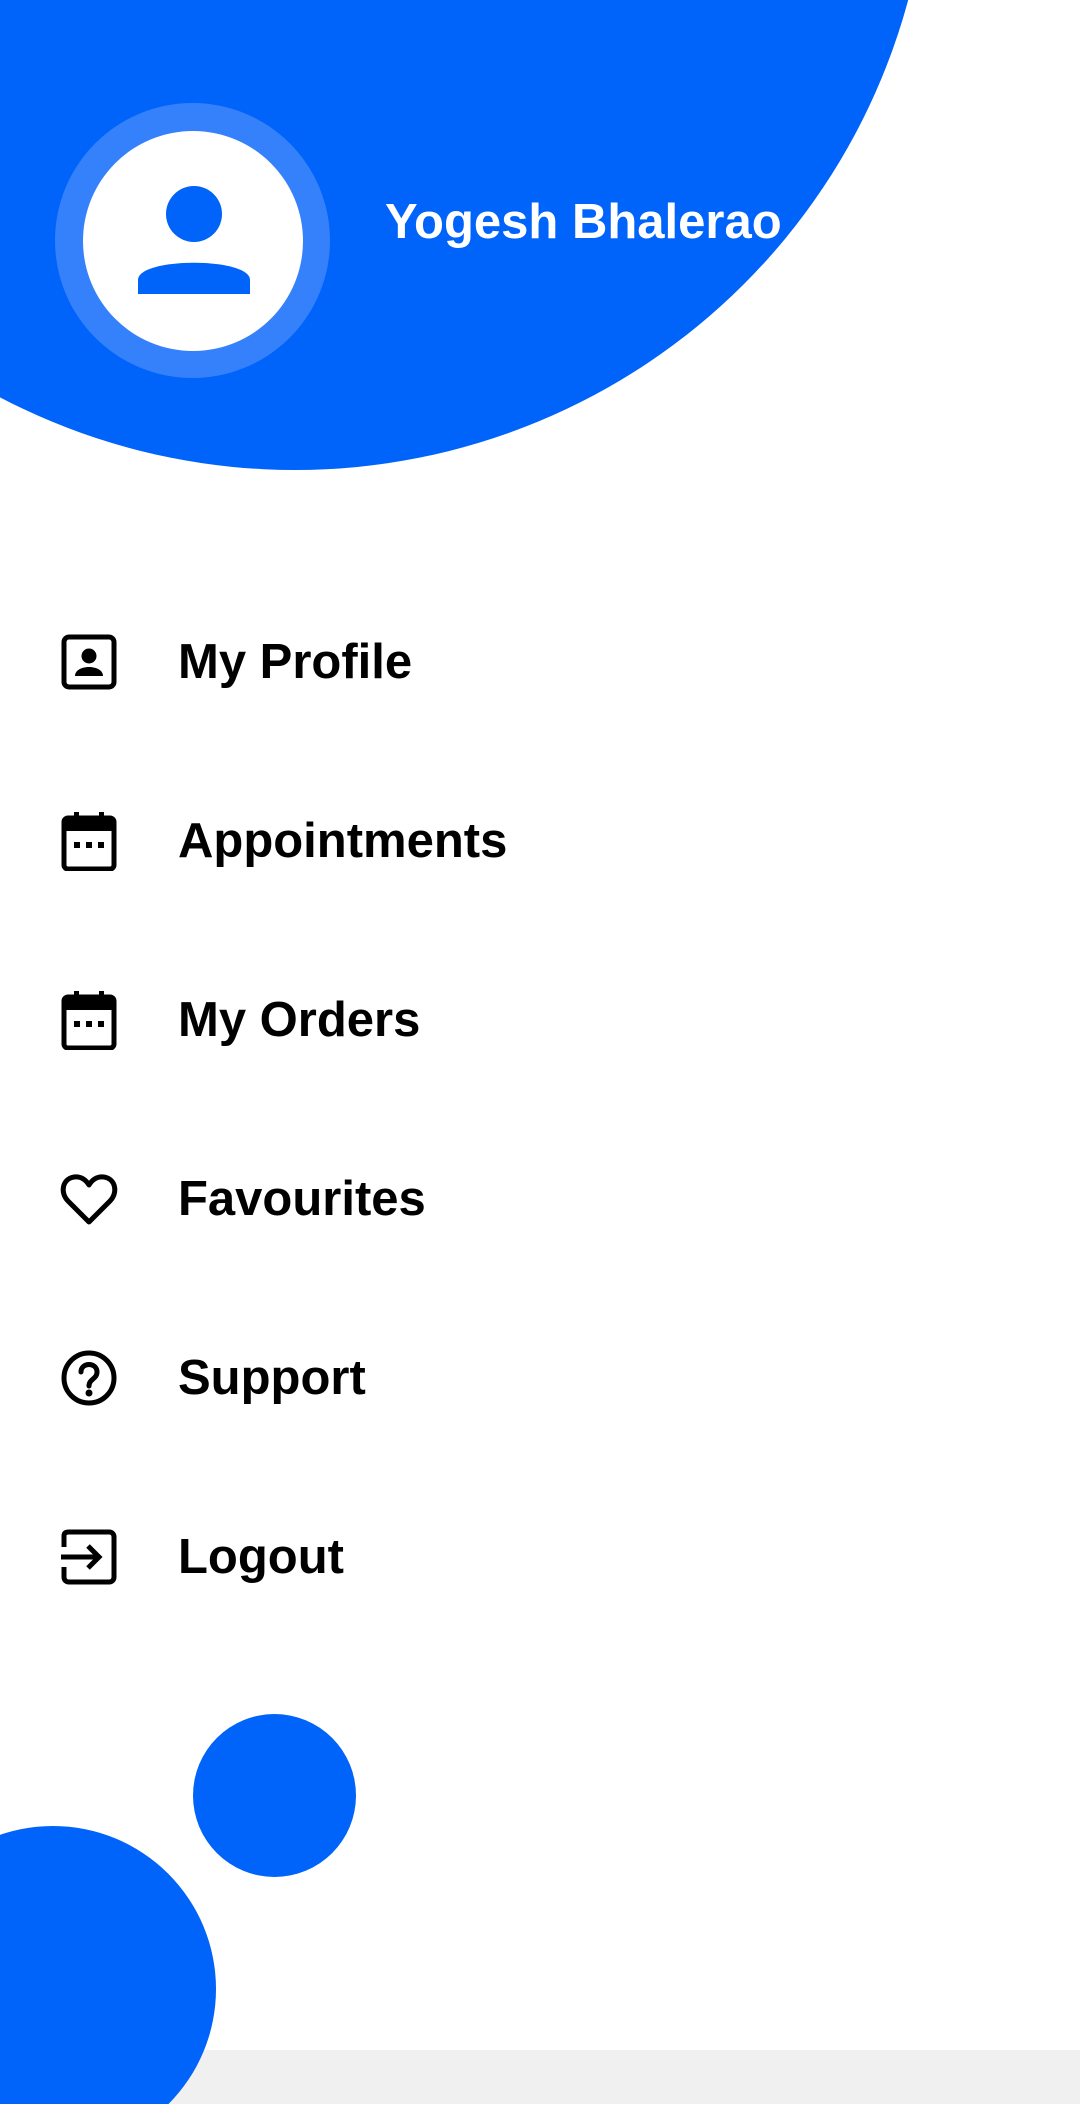  Describe the element at coordinates (302, 1198) in the screenshot. I see `menu-item-label: Favourites` at that location.